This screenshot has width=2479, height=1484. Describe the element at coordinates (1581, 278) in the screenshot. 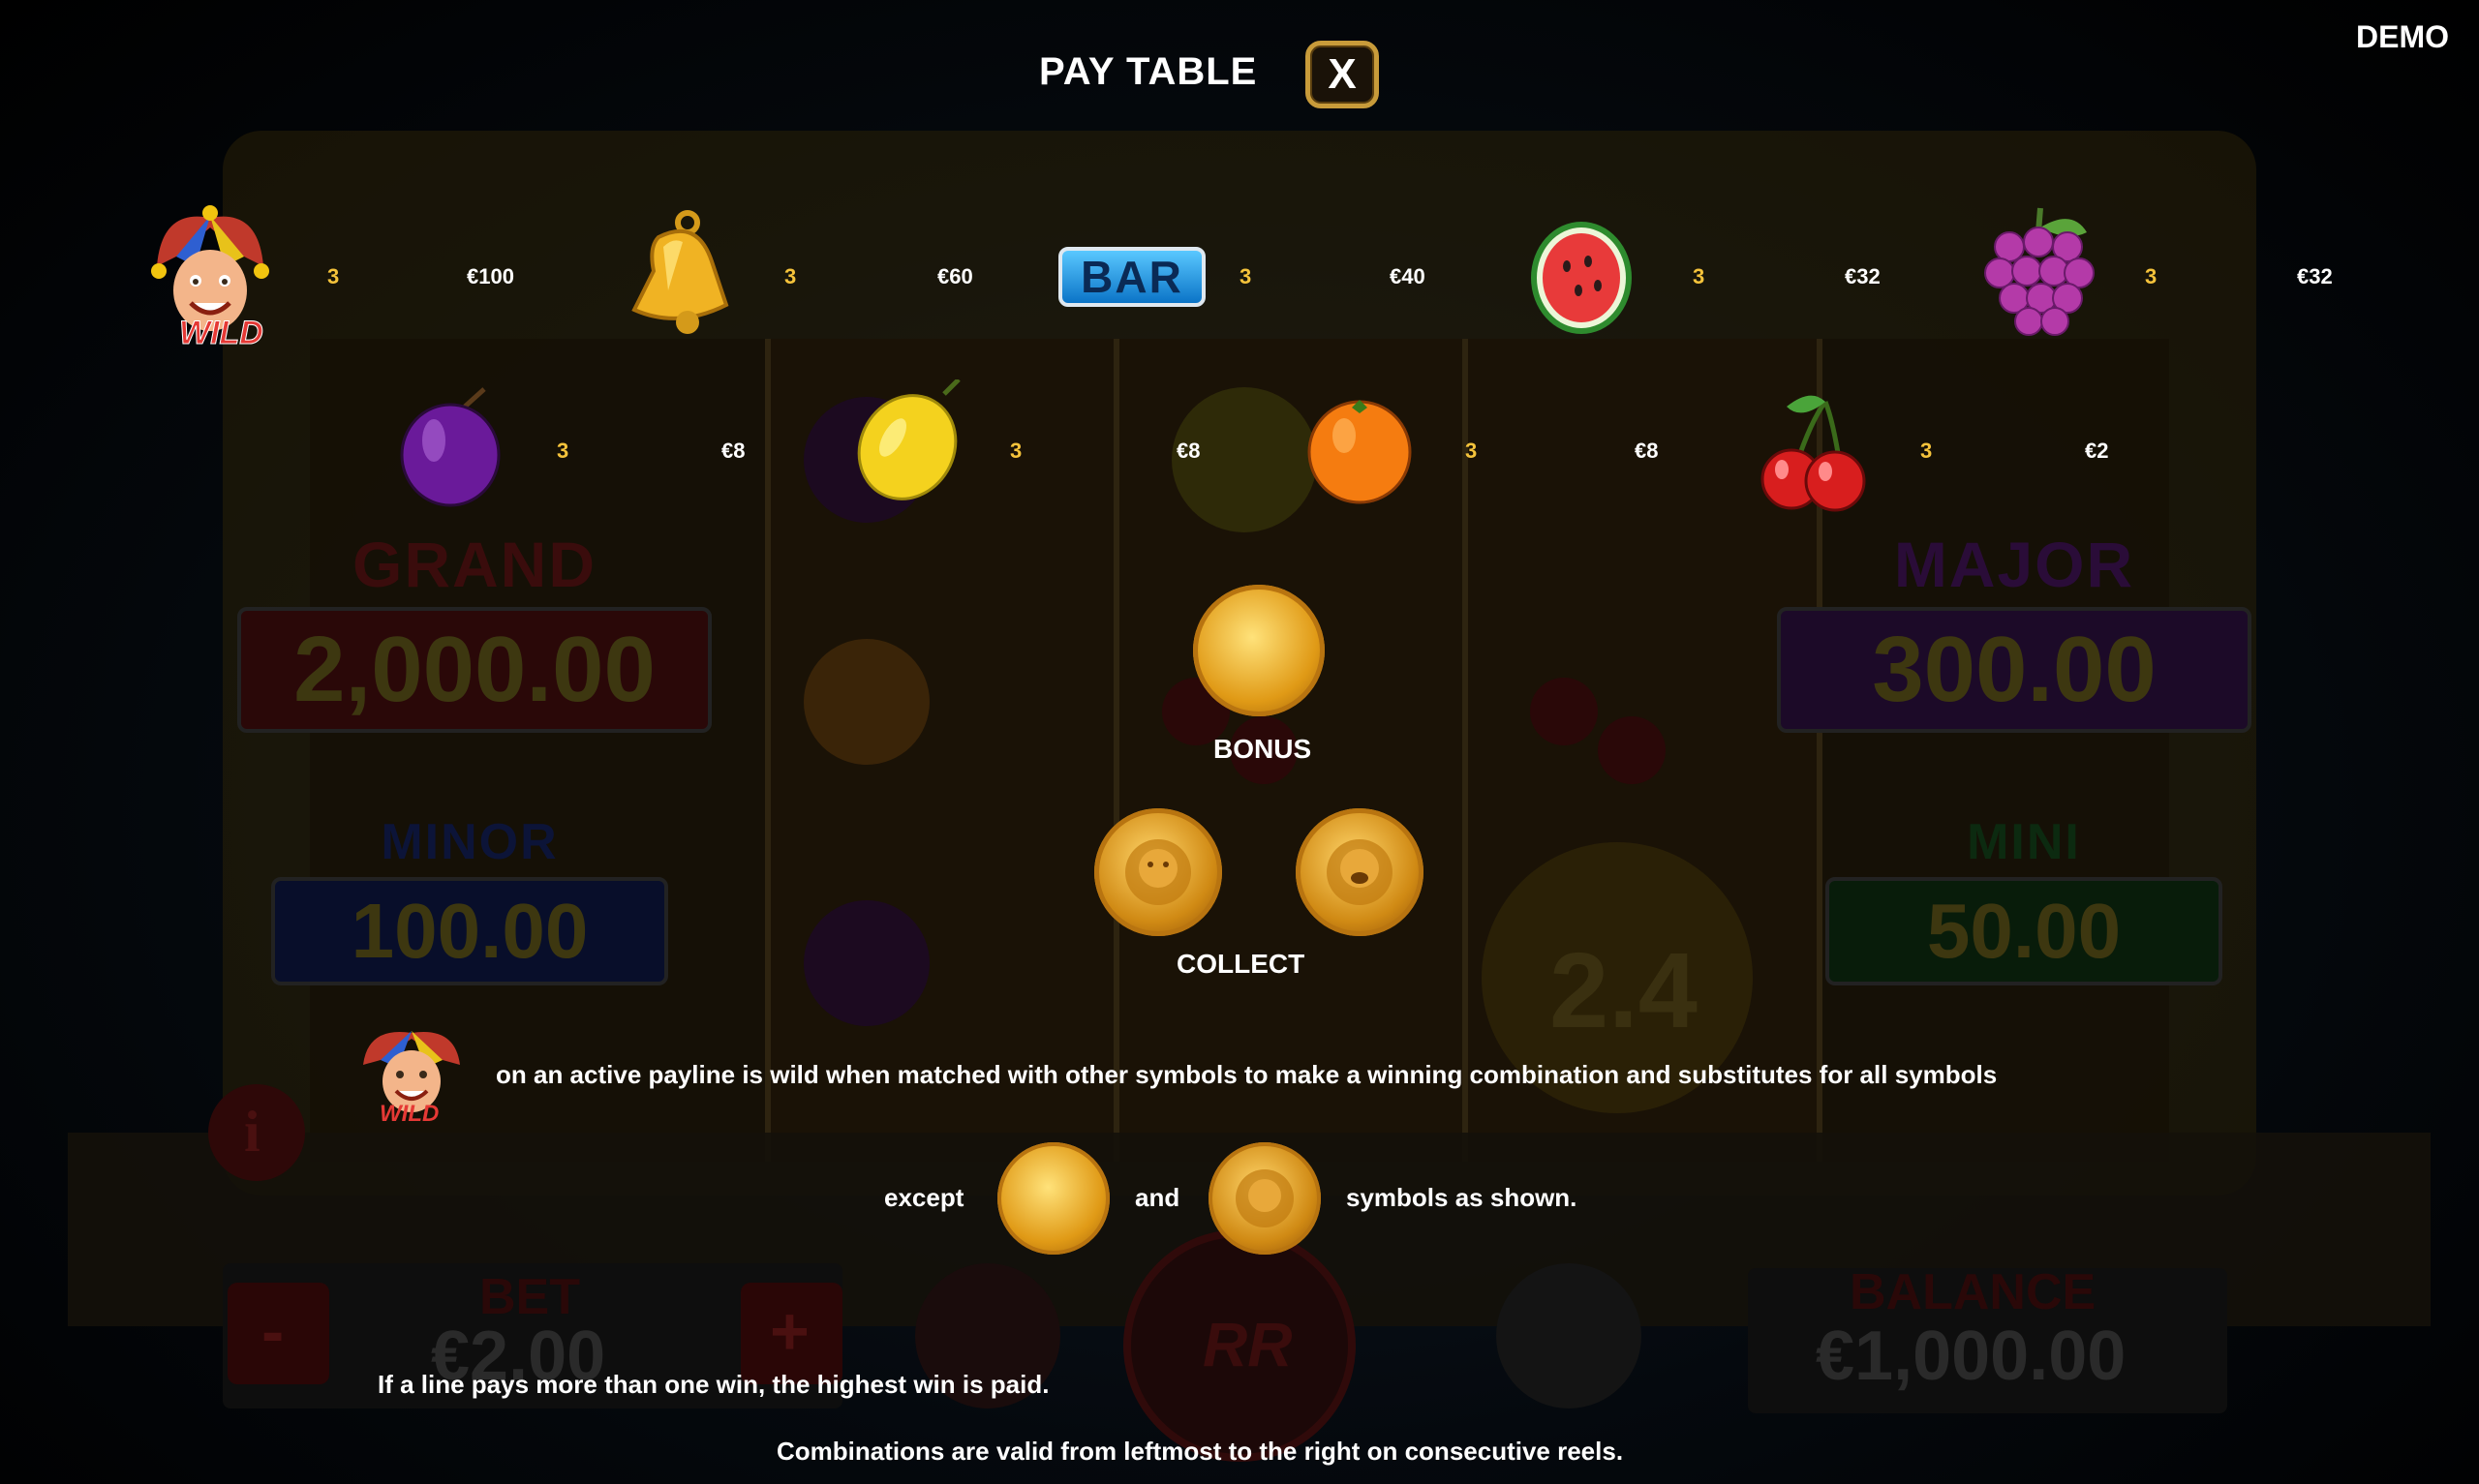

I see `watermelon-icon` at that location.